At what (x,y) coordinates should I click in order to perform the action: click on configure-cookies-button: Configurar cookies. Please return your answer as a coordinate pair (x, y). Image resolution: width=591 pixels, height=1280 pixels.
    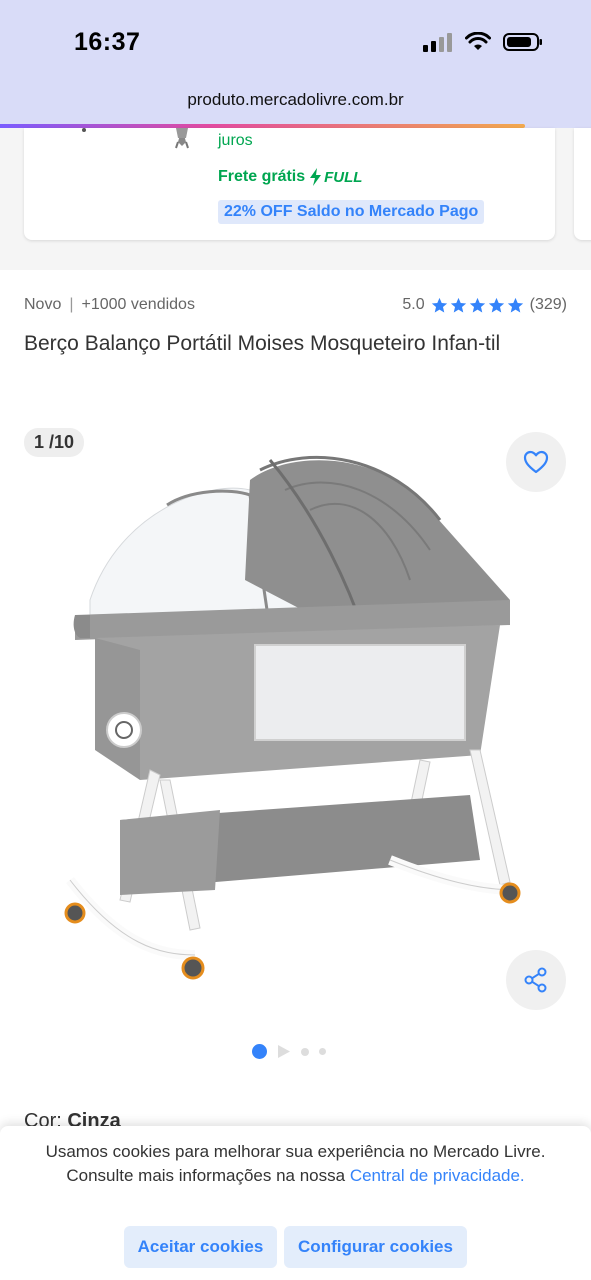
    Looking at the image, I should click on (375, 1247).